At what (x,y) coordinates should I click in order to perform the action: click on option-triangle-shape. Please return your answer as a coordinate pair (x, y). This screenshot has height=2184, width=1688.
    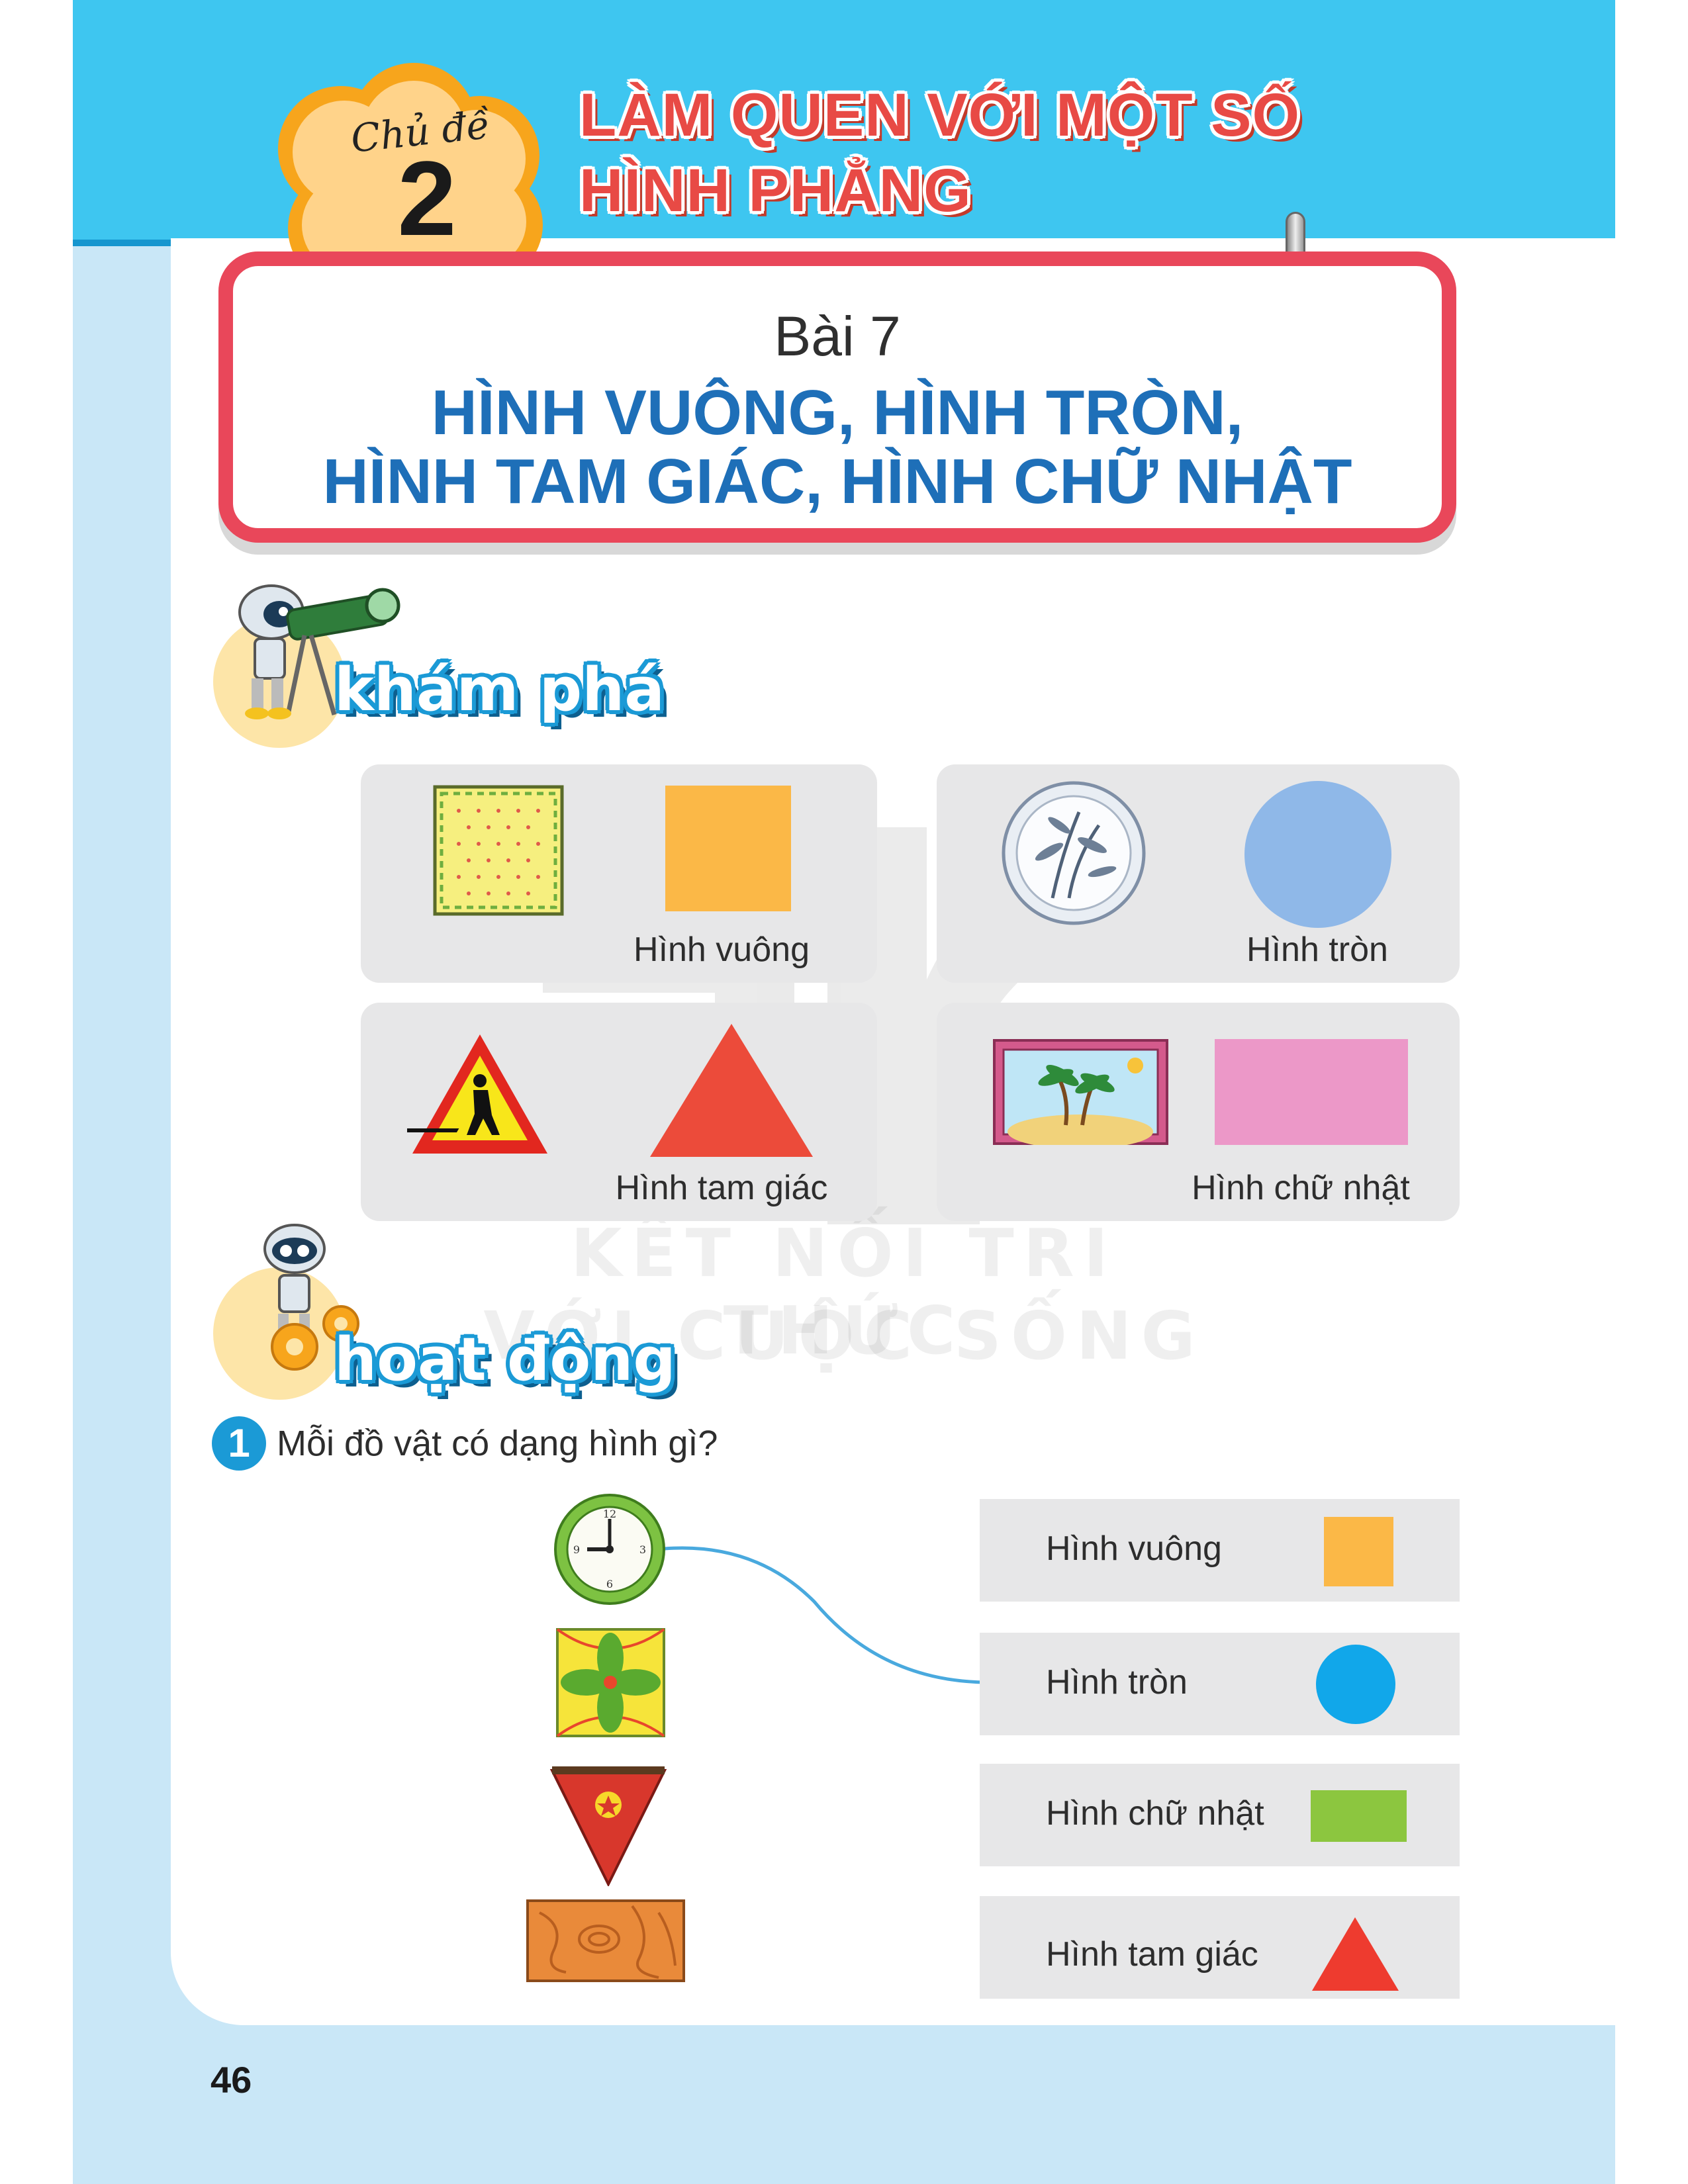
    Looking at the image, I should click on (1355, 1954).